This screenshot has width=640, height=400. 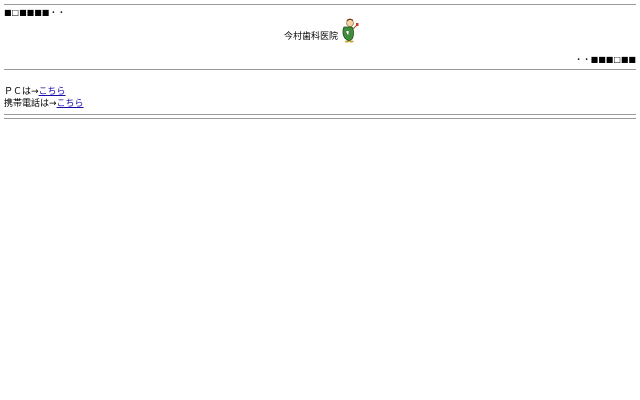 What do you see at coordinates (320, 69) in the screenshot?
I see `middle-divider` at bounding box center [320, 69].